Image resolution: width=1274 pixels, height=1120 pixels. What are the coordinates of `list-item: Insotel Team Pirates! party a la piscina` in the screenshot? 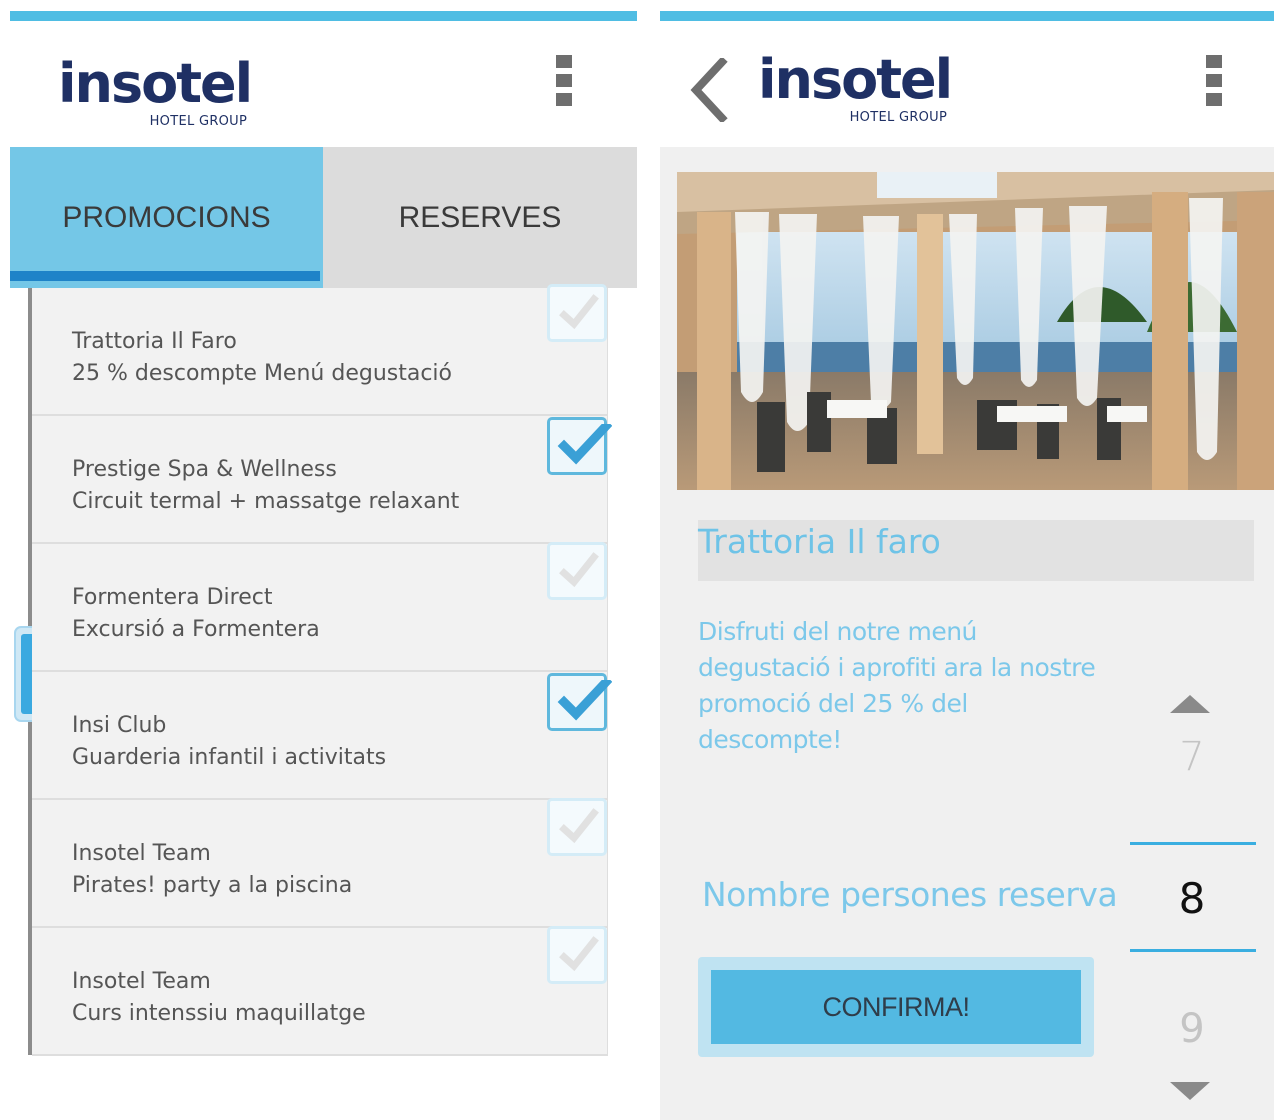 It's located at (320, 863).